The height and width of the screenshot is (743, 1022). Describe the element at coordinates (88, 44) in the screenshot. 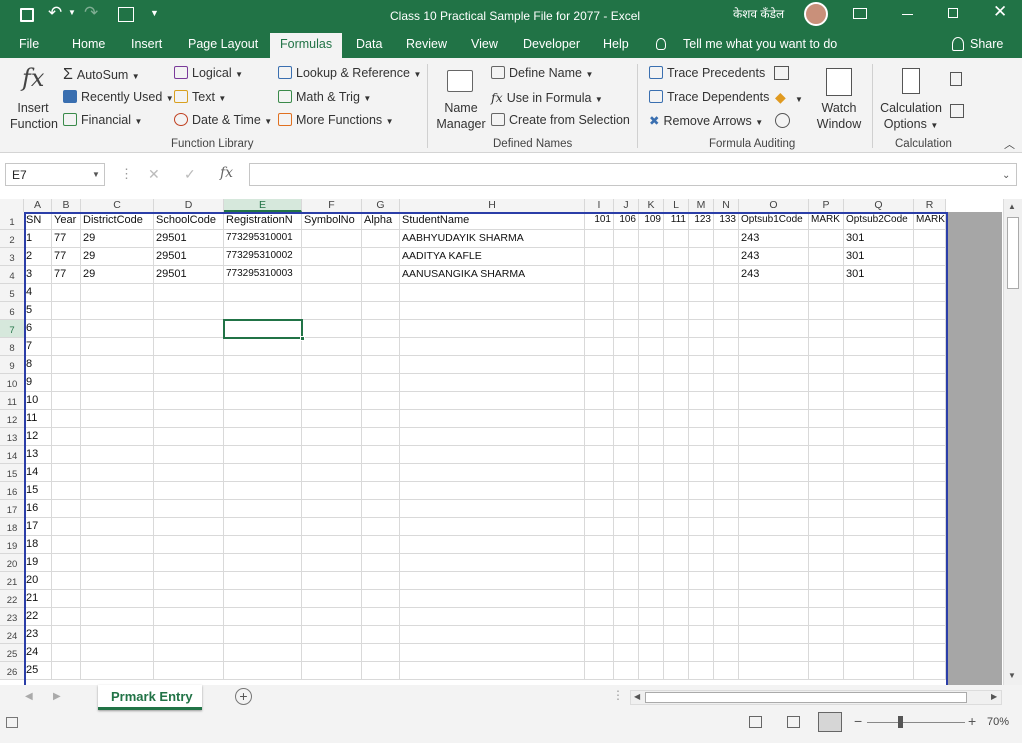

I see `tab-home: Home` at that location.